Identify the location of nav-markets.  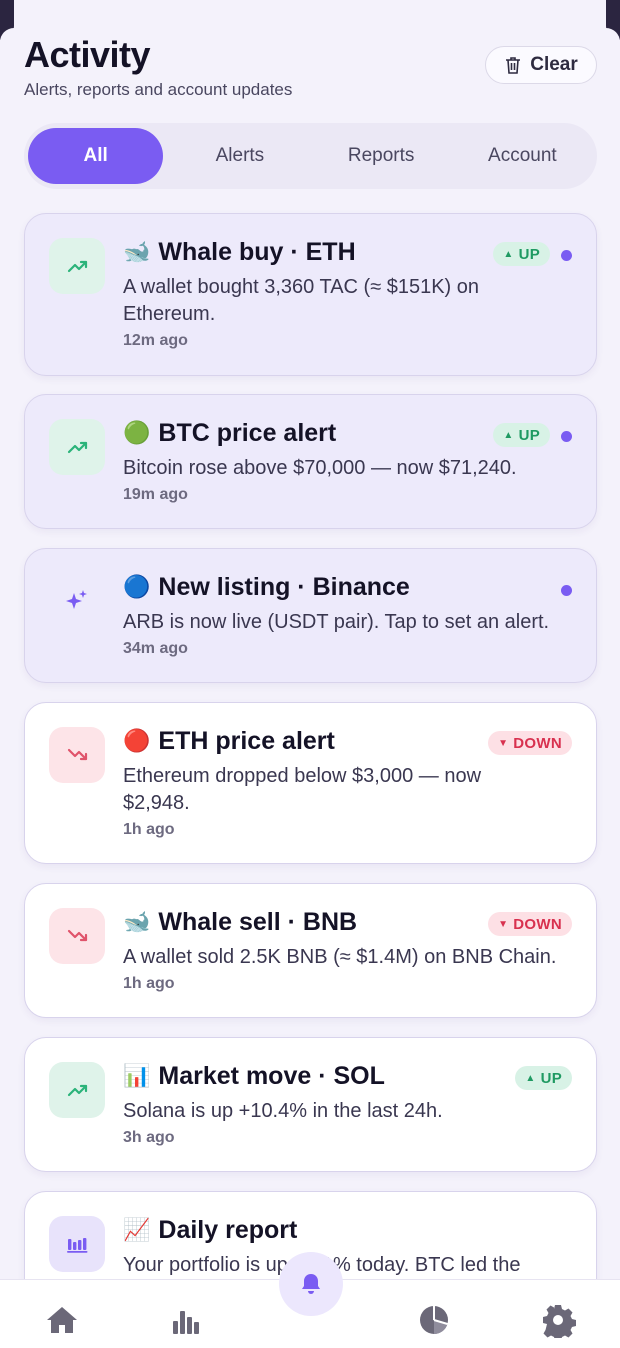
(186, 1320).